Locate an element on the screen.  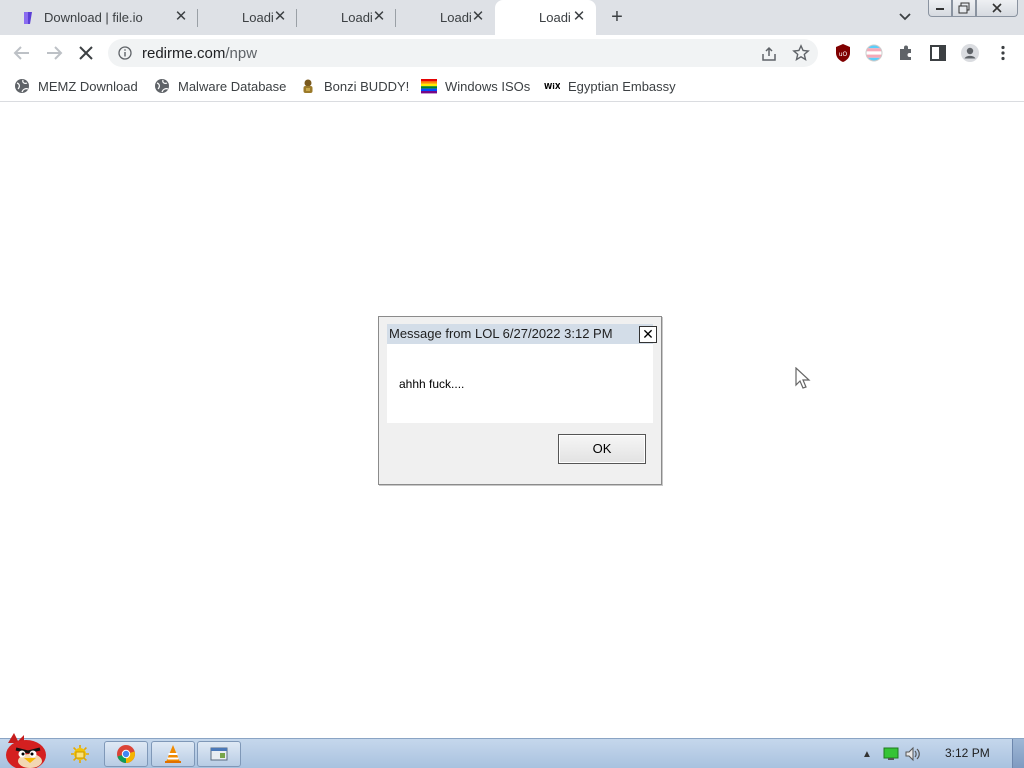
wix-icon: WiX is located at coordinates (552, 86).